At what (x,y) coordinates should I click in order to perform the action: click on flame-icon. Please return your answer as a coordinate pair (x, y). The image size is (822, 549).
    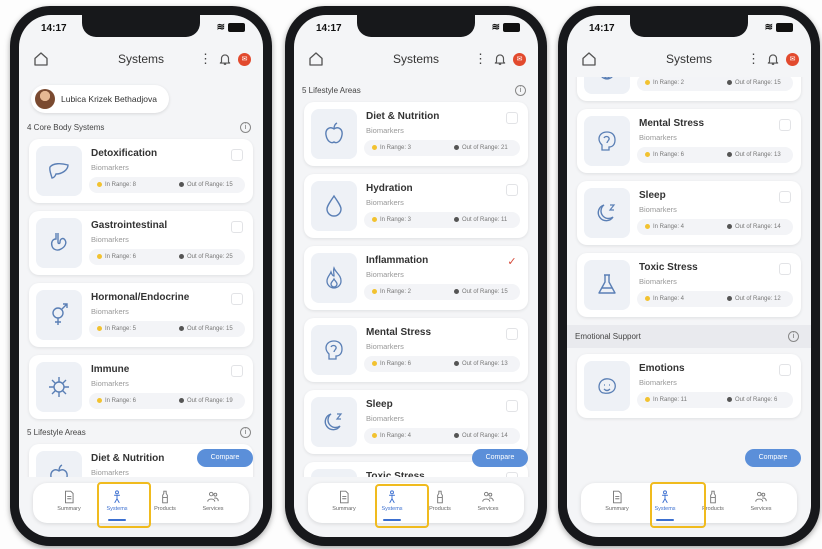
    Looking at the image, I should click on (334, 278).